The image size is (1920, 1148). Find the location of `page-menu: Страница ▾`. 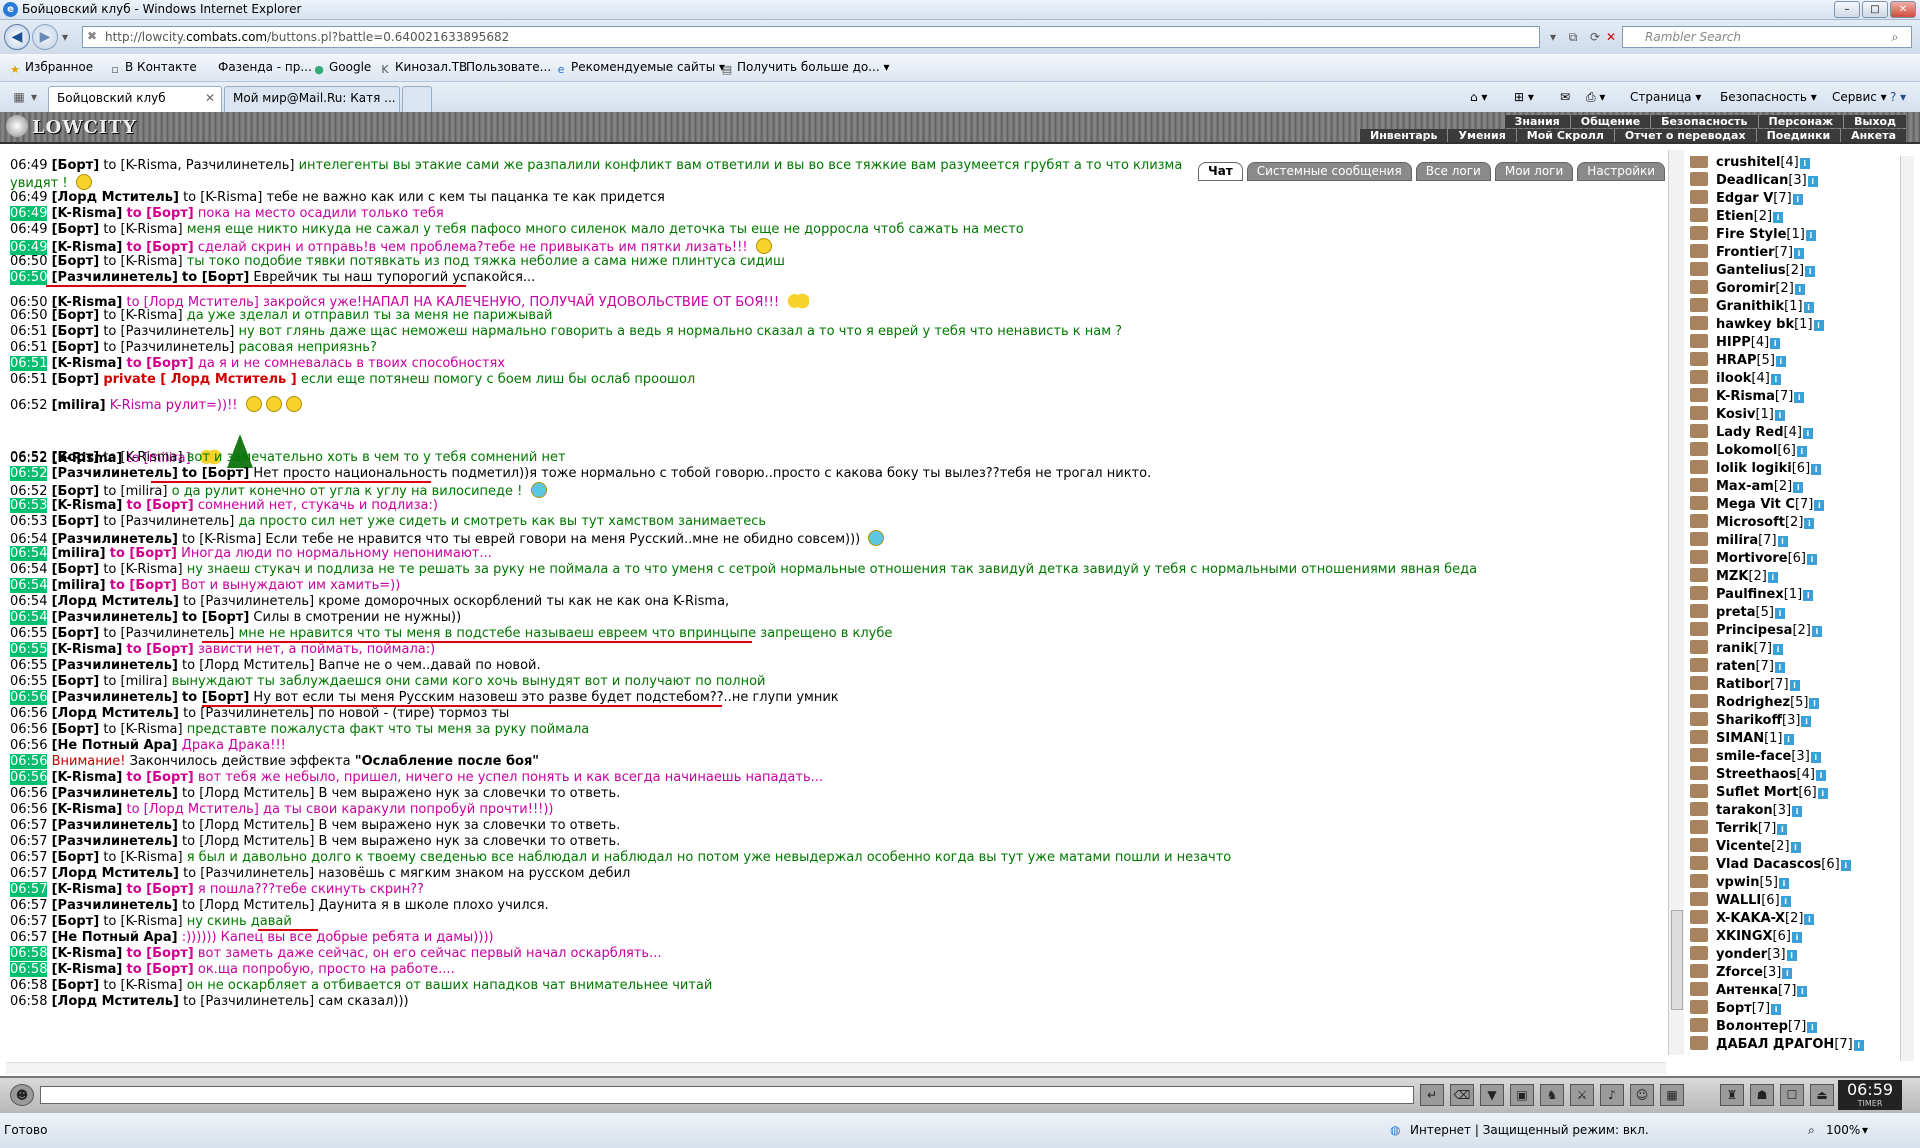

page-menu: Страница ▾ is located at coordinates (1665, 97).